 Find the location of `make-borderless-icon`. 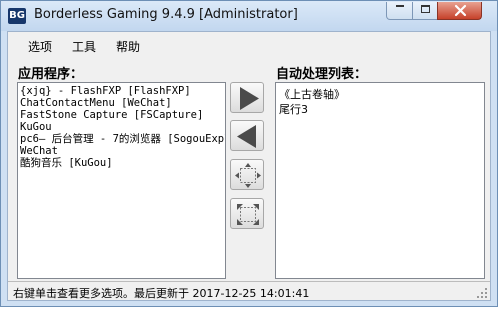

make-borderless-icon is located at coordinates (248, 175).